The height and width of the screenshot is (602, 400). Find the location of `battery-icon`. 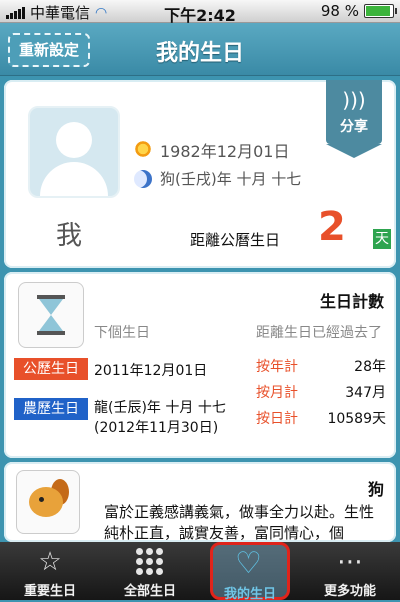

battery-icon is located at coordinates (380, 11).